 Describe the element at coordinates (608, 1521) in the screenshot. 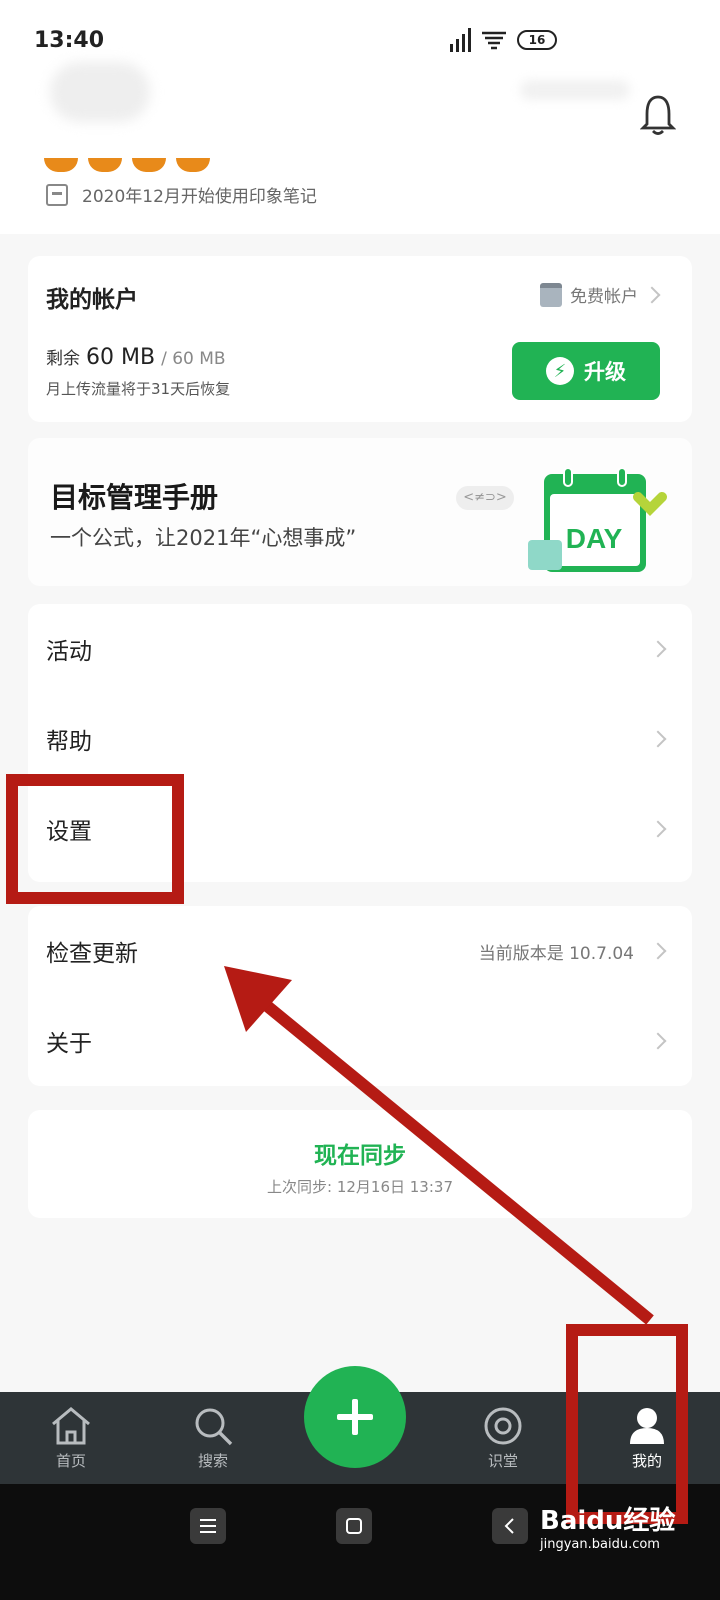

I see `watermark-brand: Baidu经验` at that location.